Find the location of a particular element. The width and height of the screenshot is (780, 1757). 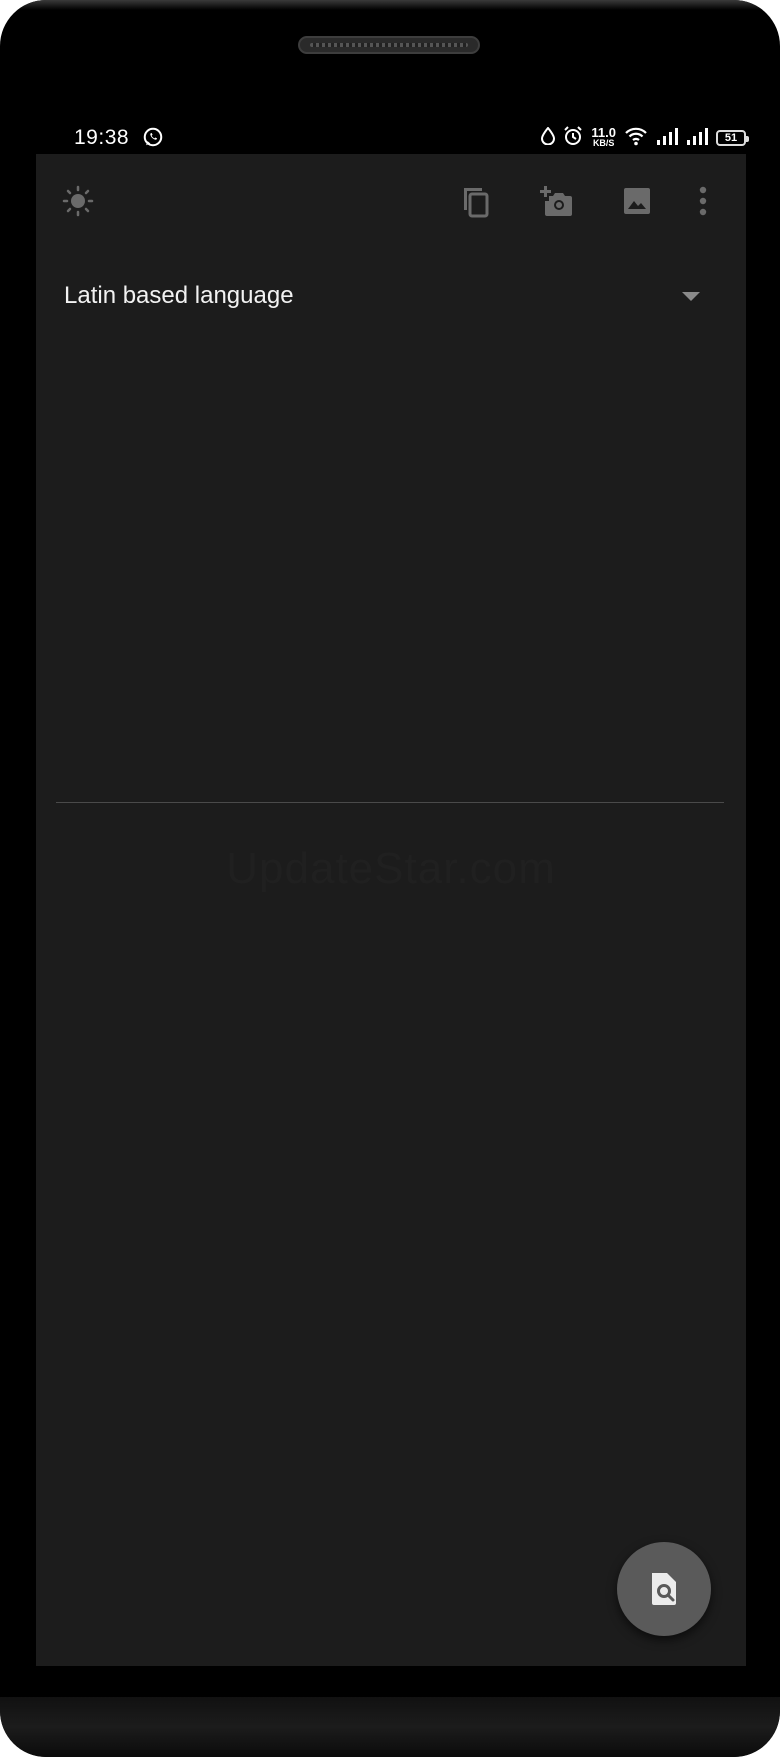

copy-button is located at coordinates (476, 201).